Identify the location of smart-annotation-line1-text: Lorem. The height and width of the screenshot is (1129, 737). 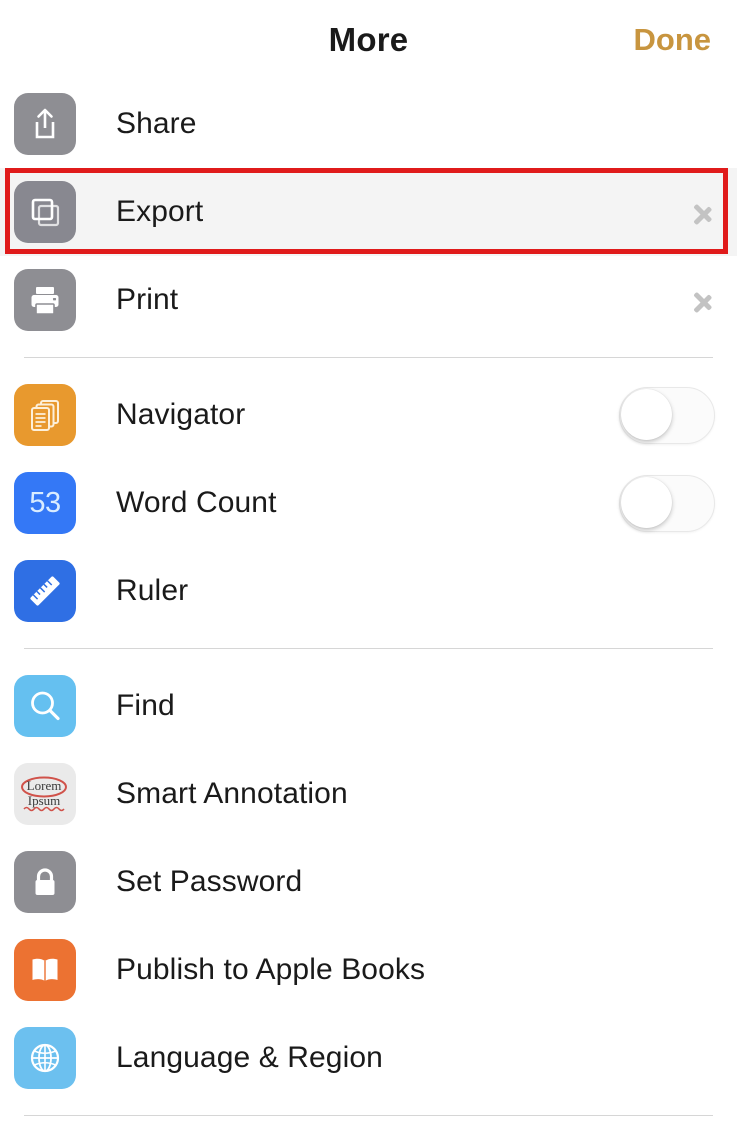
(44, 785).